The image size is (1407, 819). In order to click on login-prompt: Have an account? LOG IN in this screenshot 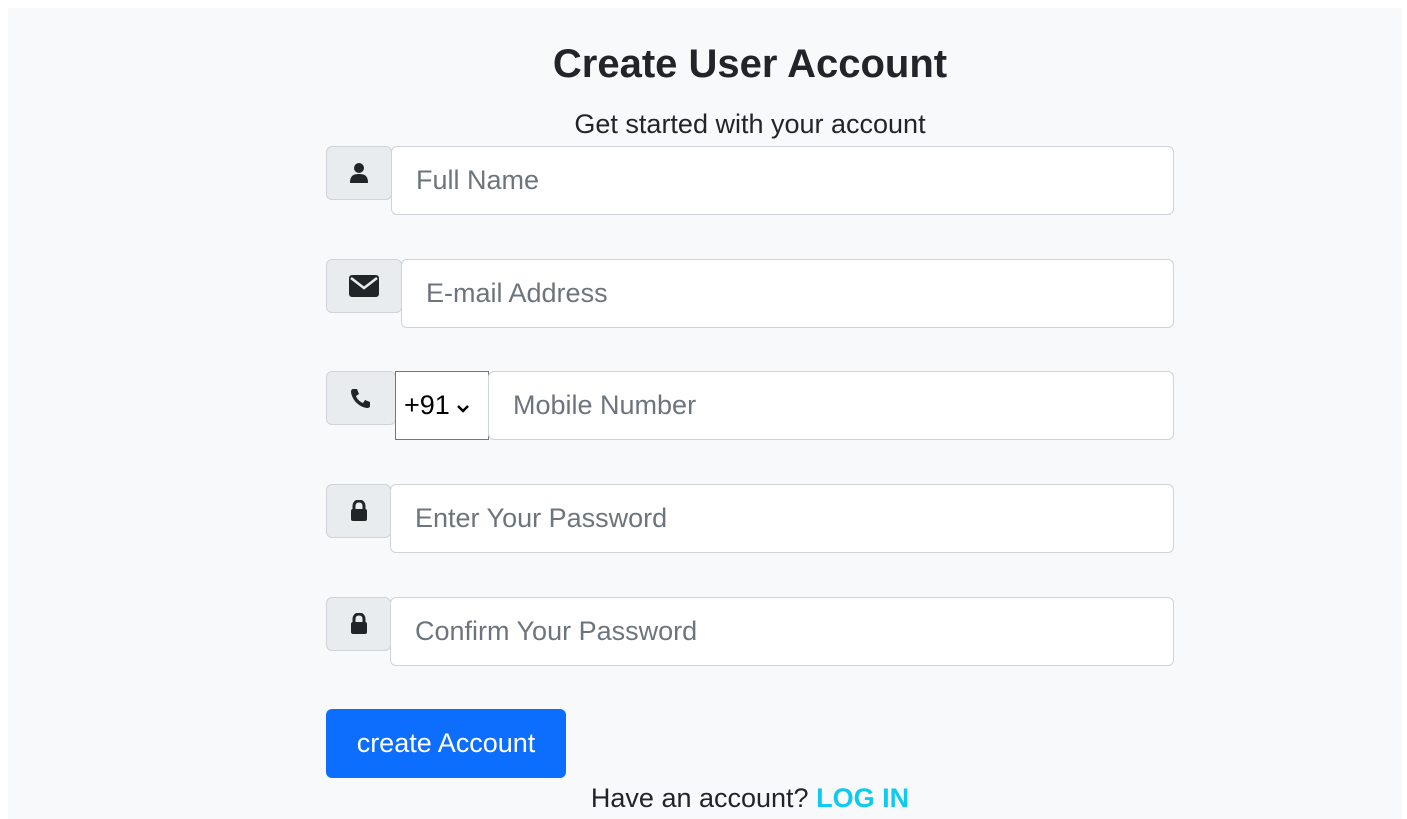, I will do `click(703, 798)`.